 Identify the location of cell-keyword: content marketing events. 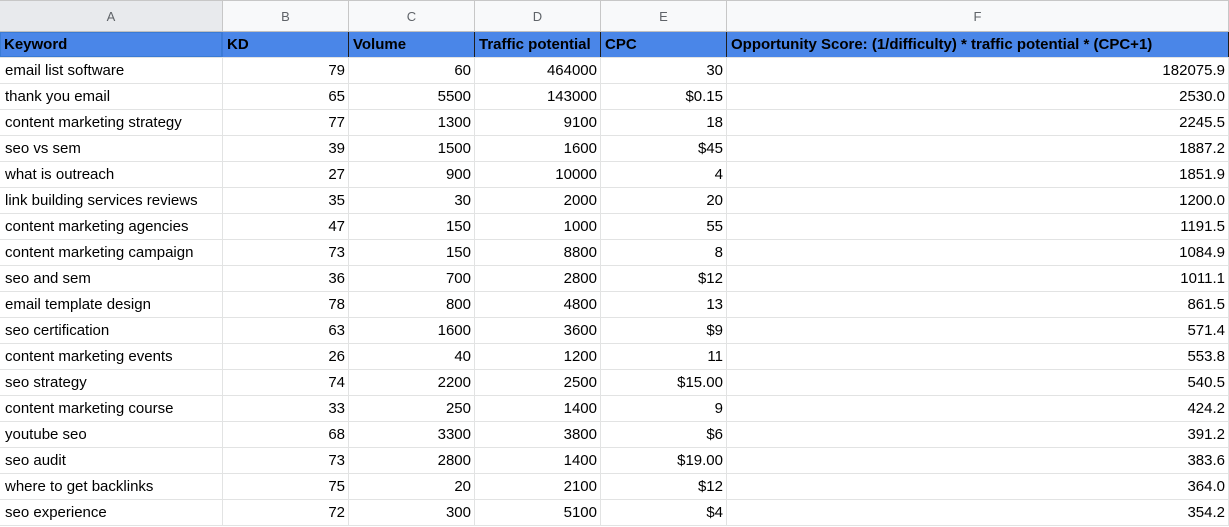
(111, 356).